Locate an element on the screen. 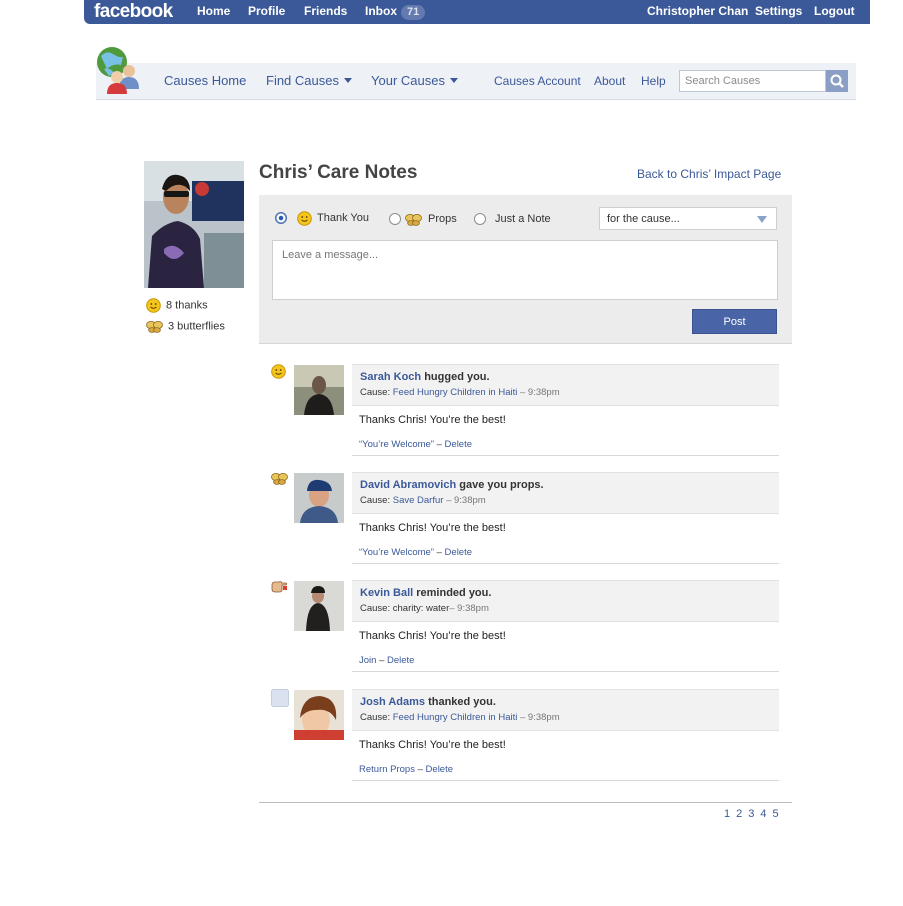  props-radio is located at coordinates (395, 219).